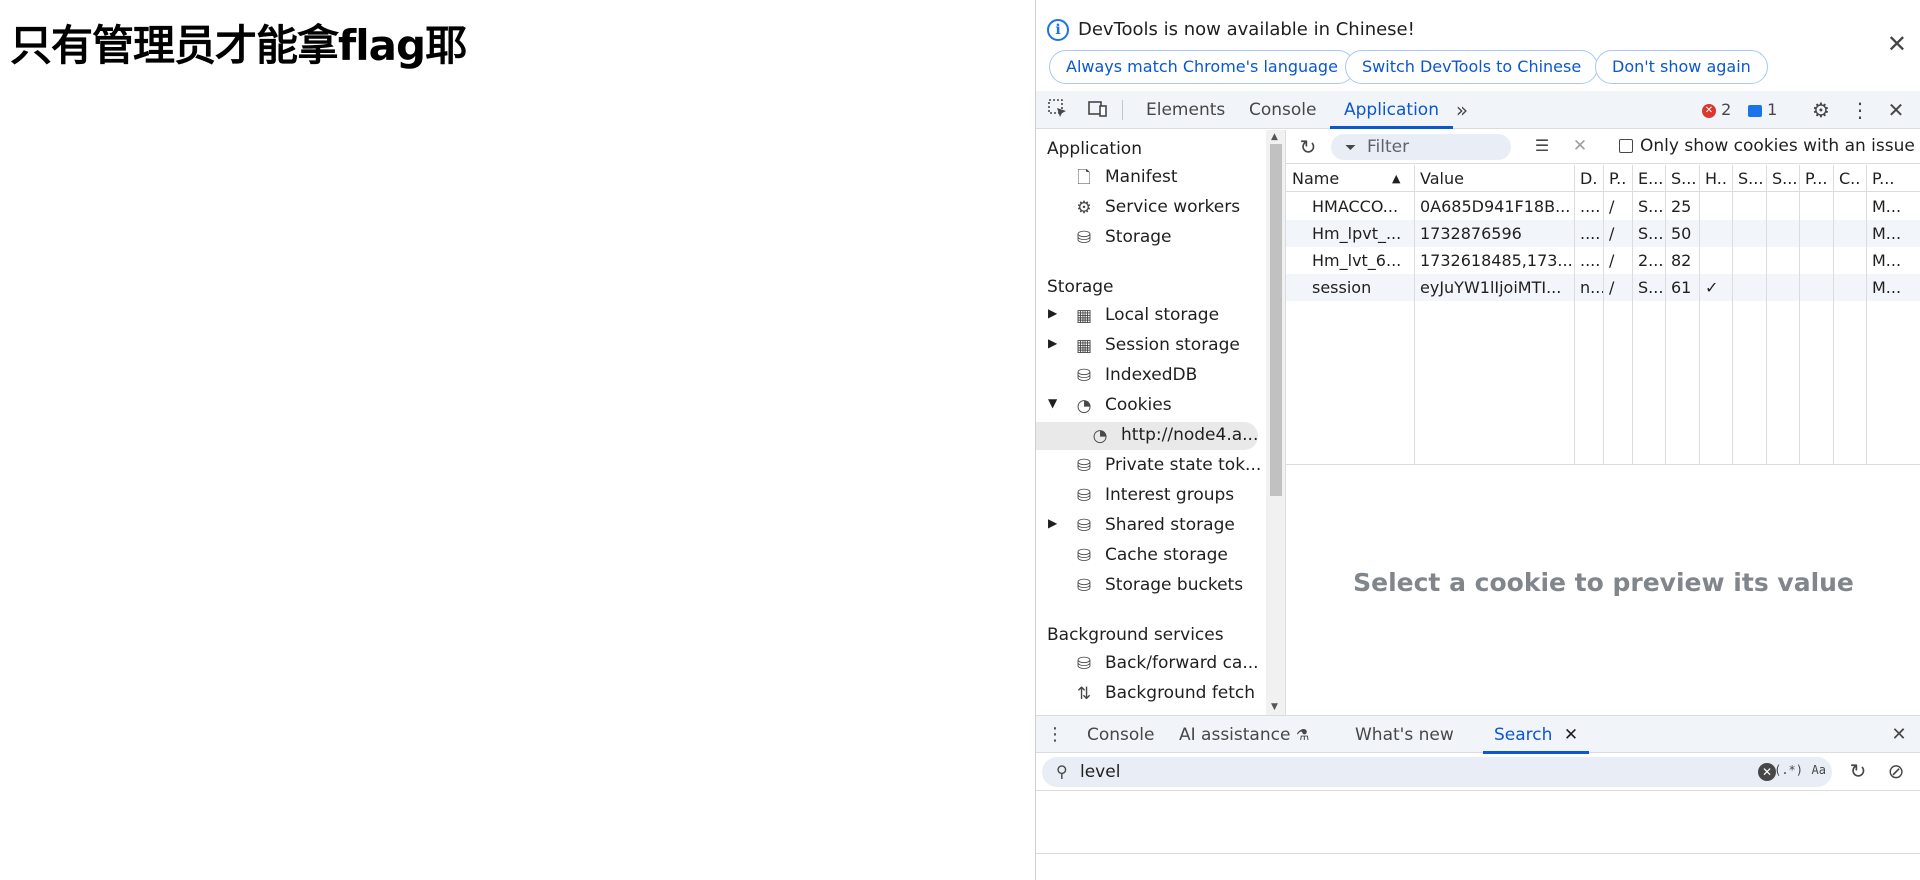 This screenshot has height=880, width=1920. What do you see at coordinates (1276, 320) in the screenshot?
I see `scrollbar-thumb` at bounding box center [1276, 320].